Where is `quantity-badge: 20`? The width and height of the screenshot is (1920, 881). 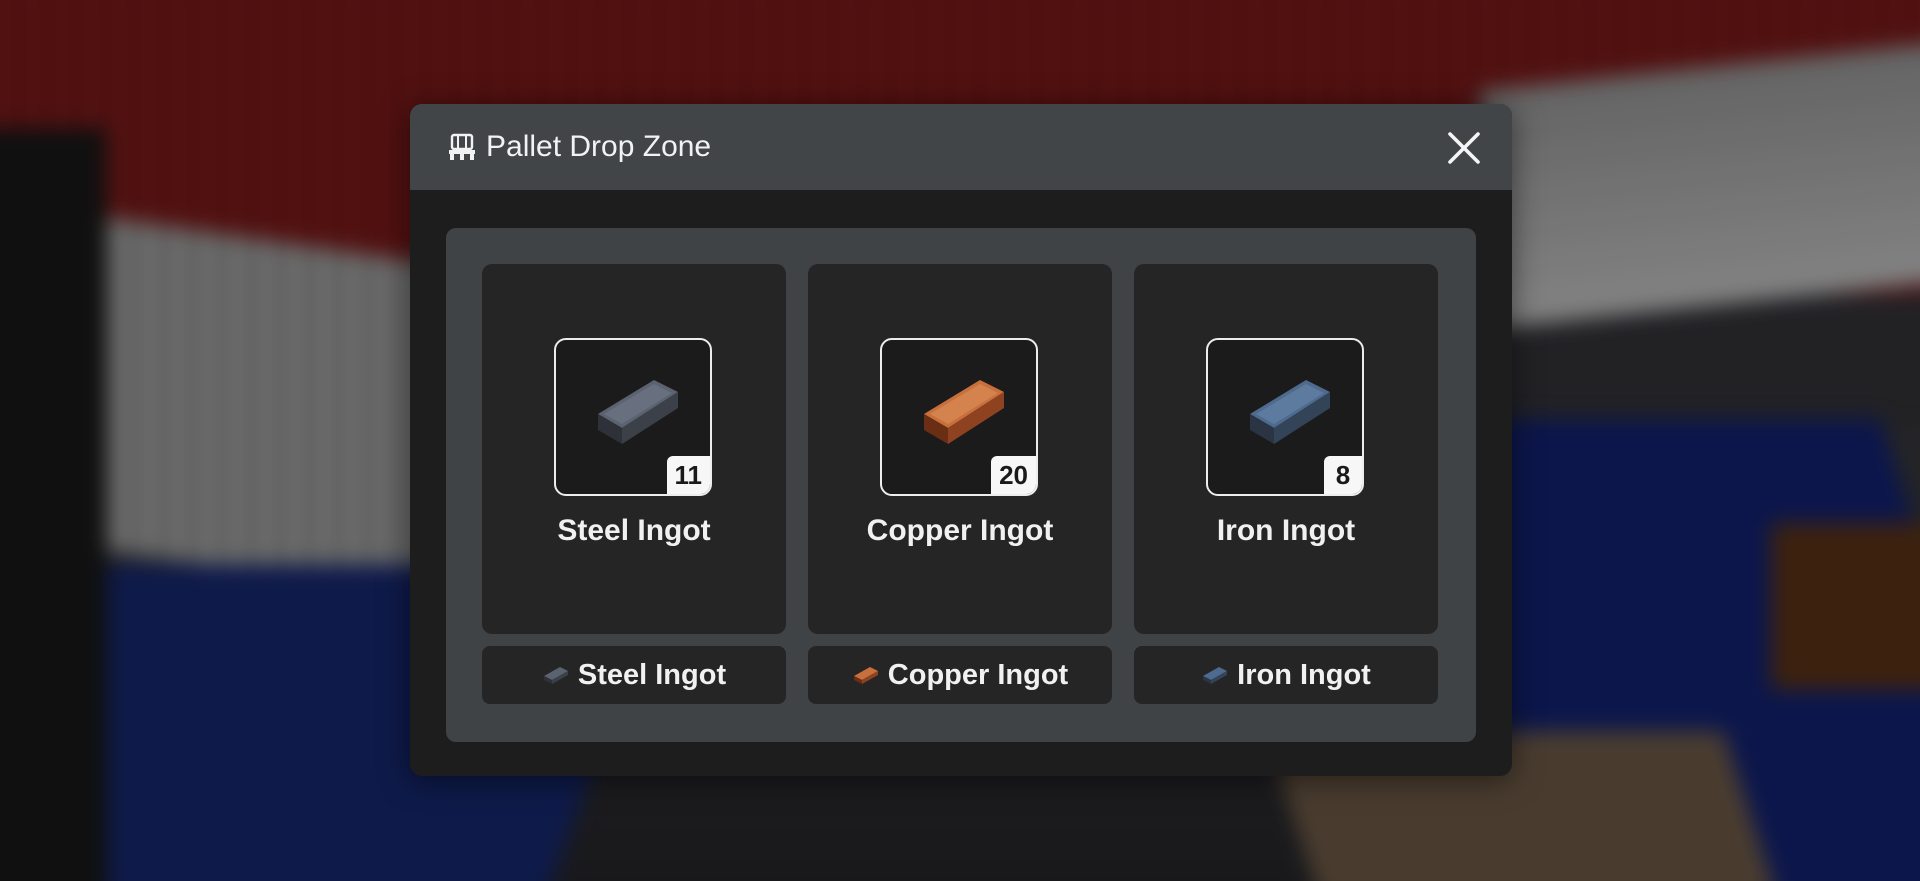 quantity-badge: 20 is located at coordinates (1013, 475).